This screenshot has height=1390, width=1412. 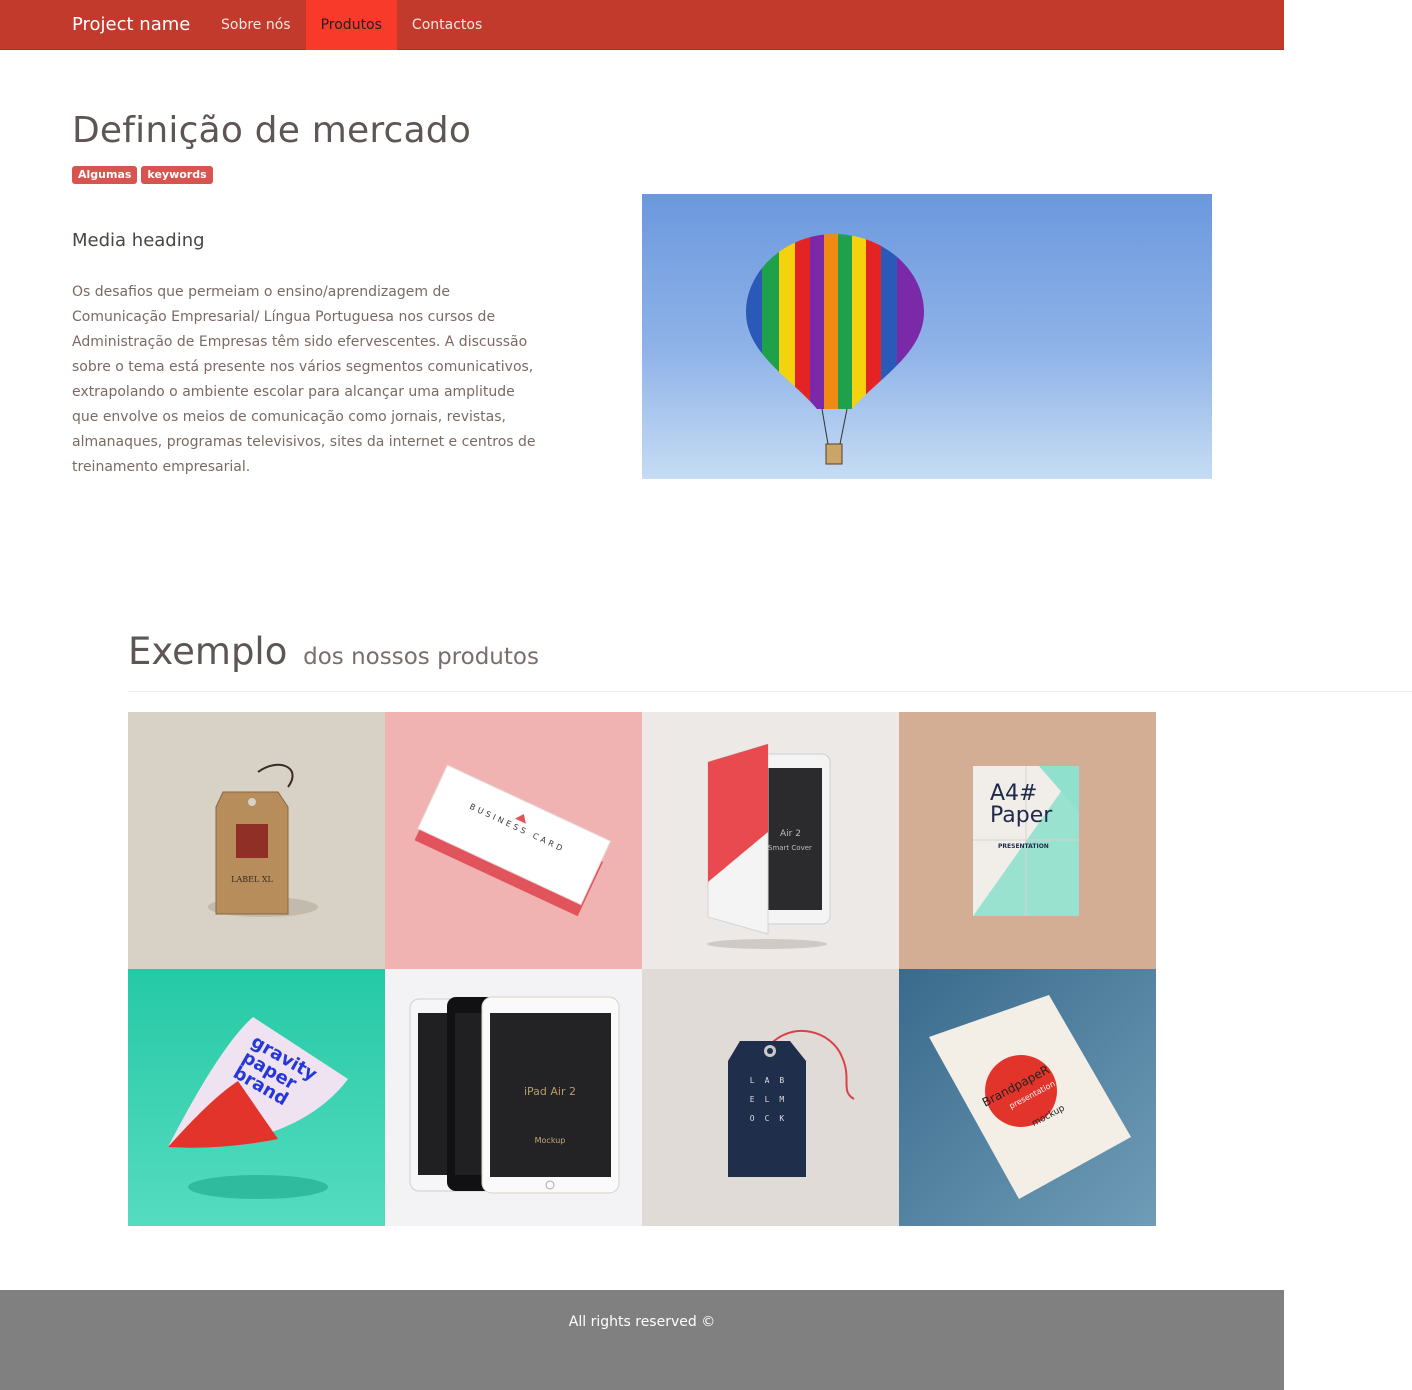 I want to click on ipad-cover-subtext: Smart Cover, so click(x=790, y=848).